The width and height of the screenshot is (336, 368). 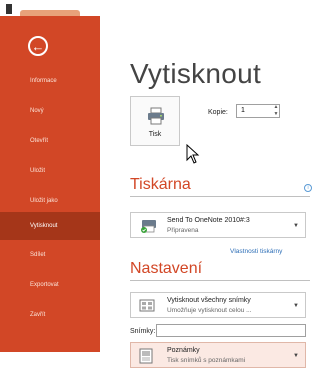 I want to click on sidebar-item-vytisknout: Vytisknout, so click(x=50, y=226).